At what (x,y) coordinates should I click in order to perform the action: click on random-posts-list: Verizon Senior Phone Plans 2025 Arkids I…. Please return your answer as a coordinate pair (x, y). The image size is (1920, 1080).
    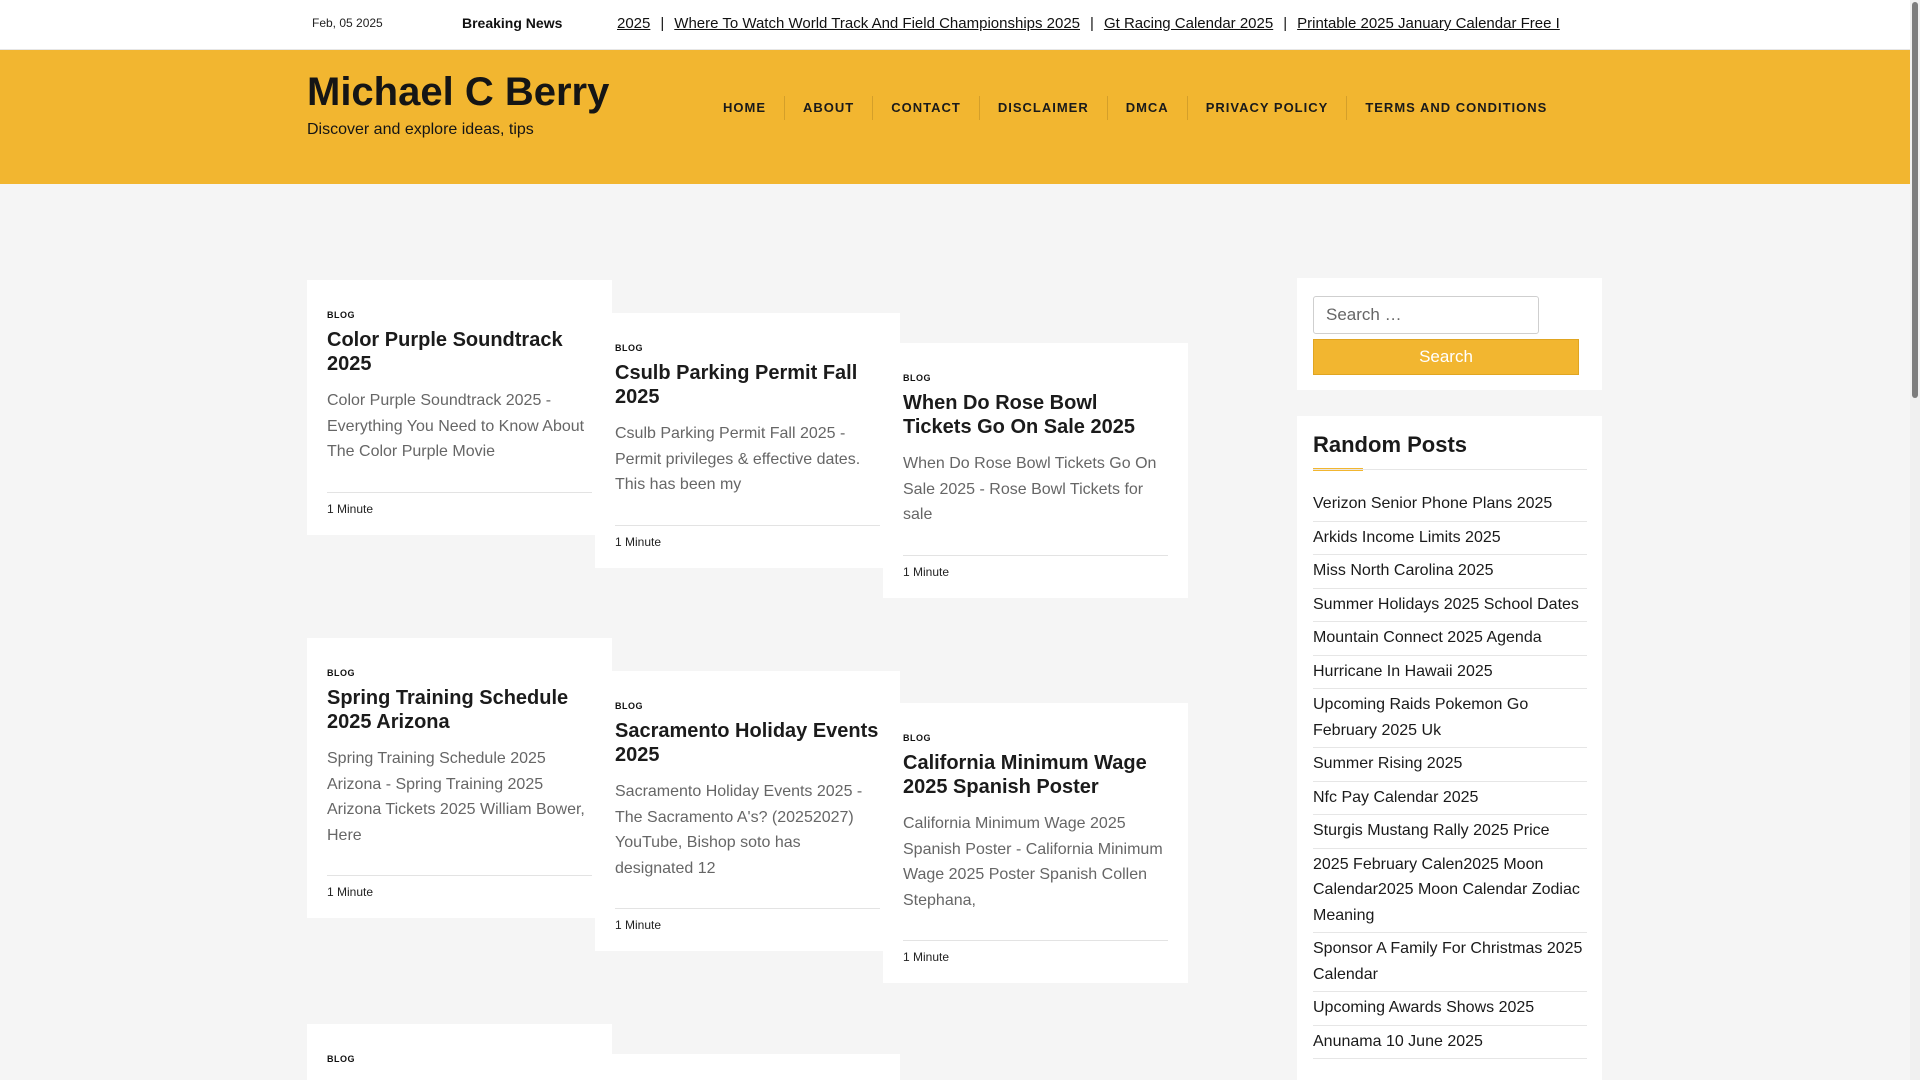
    Looking at the image, I should click on (1450, 773).